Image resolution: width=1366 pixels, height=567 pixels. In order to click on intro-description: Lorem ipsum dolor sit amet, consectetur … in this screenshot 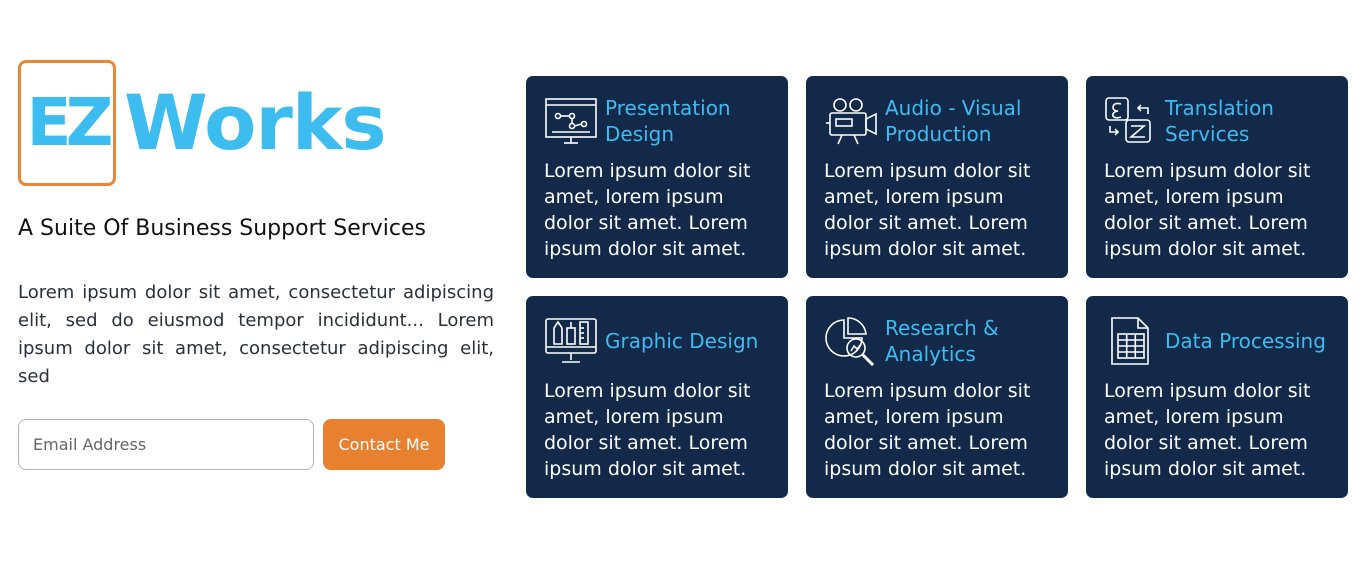, I will do `click(256, 334)`.